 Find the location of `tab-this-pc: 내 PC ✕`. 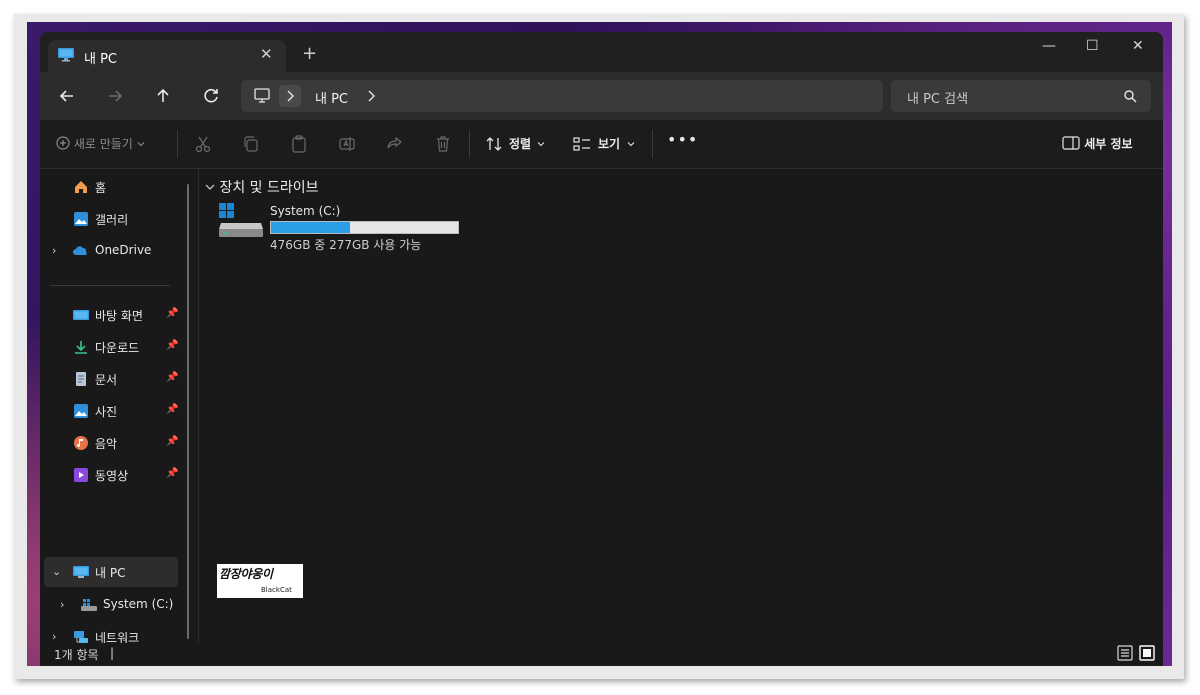

tab-this-pc: 내 PC ✕ is located at coordinates (167, 56).